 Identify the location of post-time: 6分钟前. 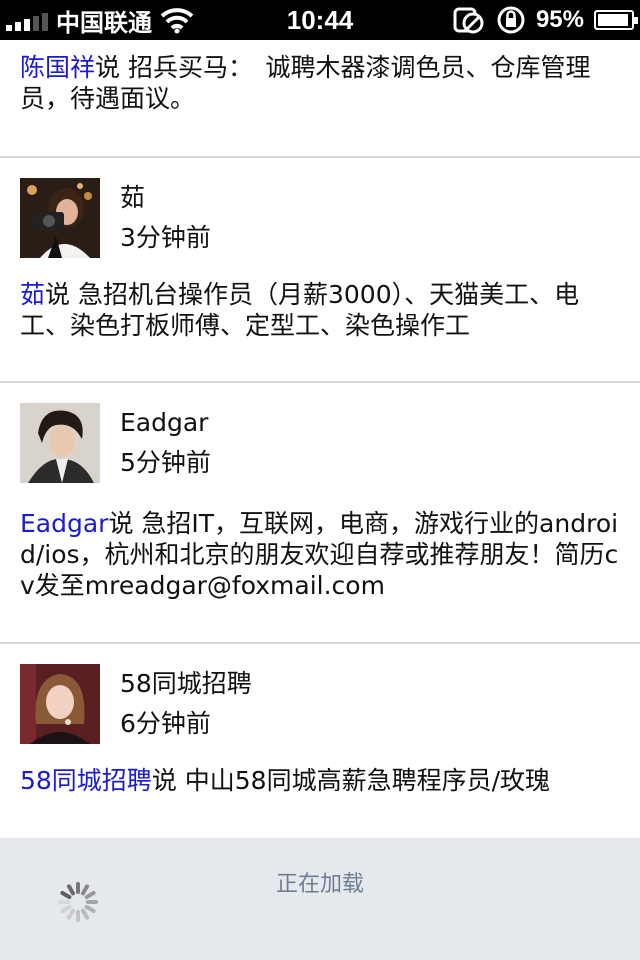
(165, 723).